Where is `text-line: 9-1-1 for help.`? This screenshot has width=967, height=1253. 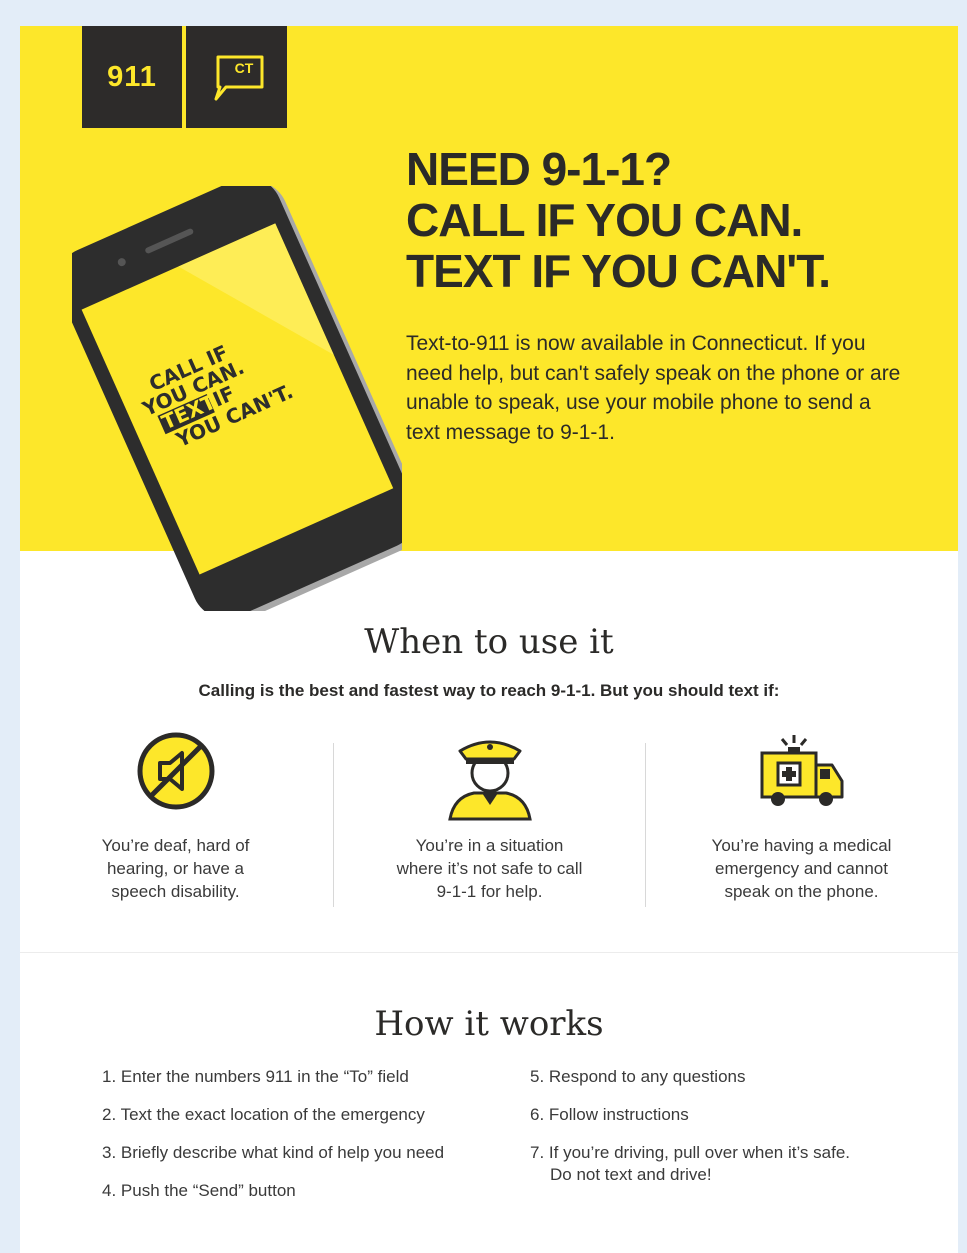 text-line: 9-1-1 for help. is located at coordinates (489, 891).